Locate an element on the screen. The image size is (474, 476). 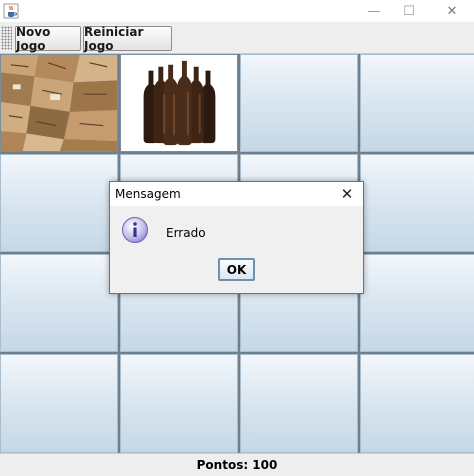
dialog-message: Errado is located at coordinates (186, 233).